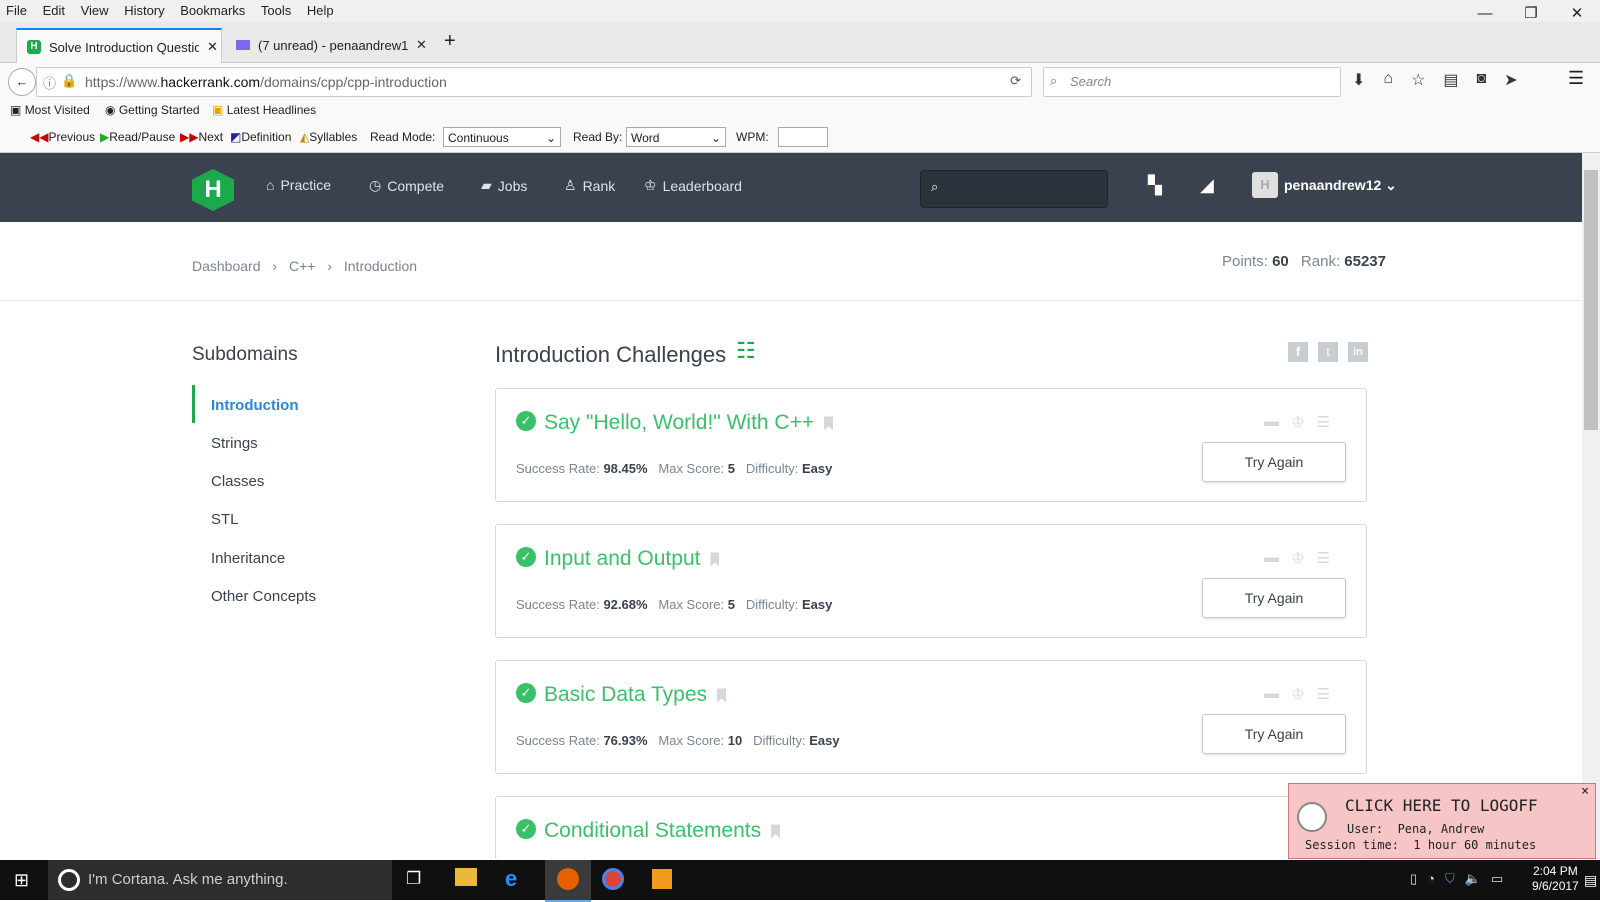  I want to click on hamburger-menu-icon: ☰, so click(1576, 78).